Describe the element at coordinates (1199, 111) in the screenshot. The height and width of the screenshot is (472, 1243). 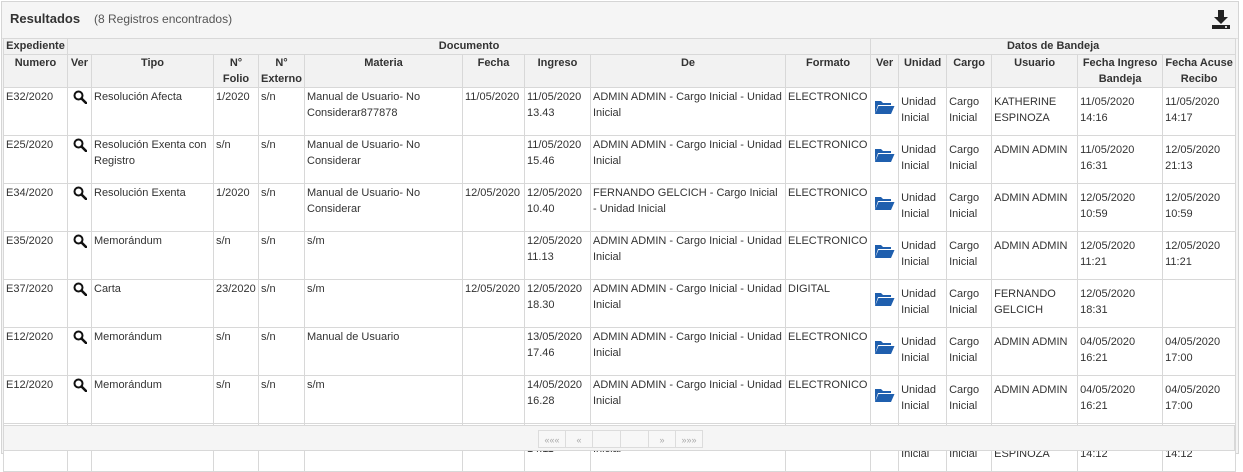
I see `cell-fecha-acuse: 11/05/2020 14:17` at that location.